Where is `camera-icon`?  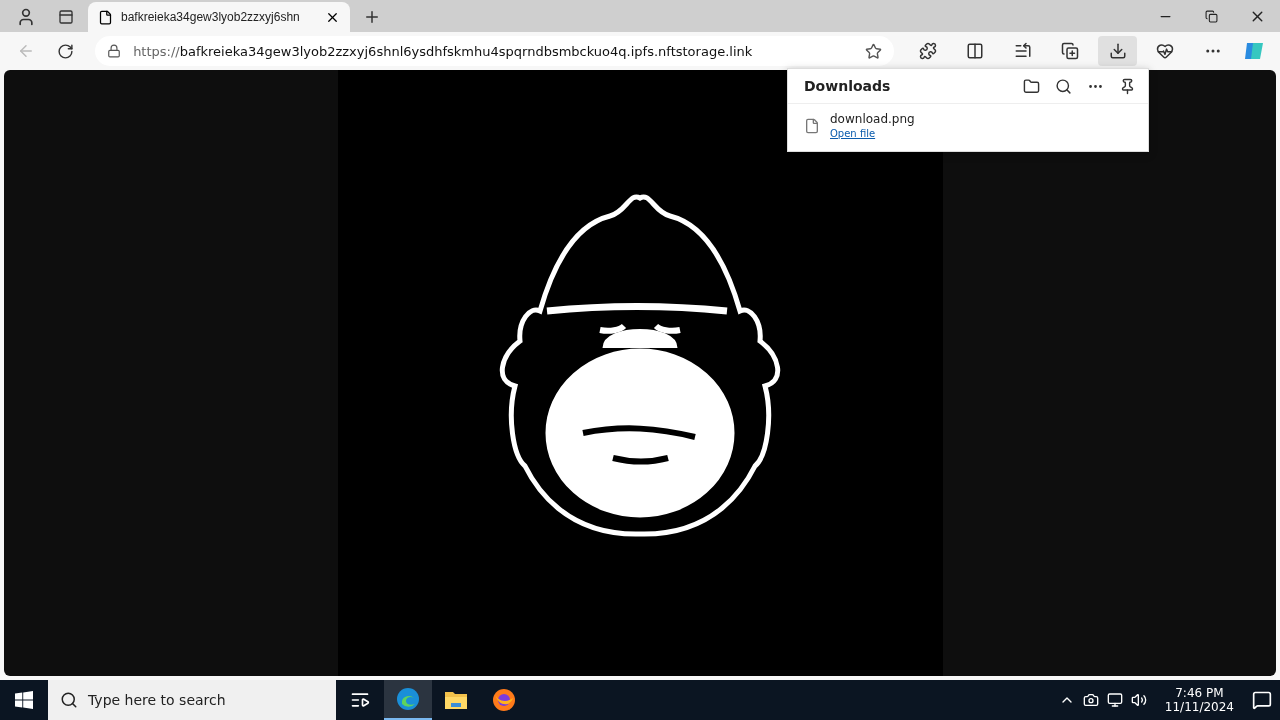 camera-icon is located at coordinates (1090, 700).